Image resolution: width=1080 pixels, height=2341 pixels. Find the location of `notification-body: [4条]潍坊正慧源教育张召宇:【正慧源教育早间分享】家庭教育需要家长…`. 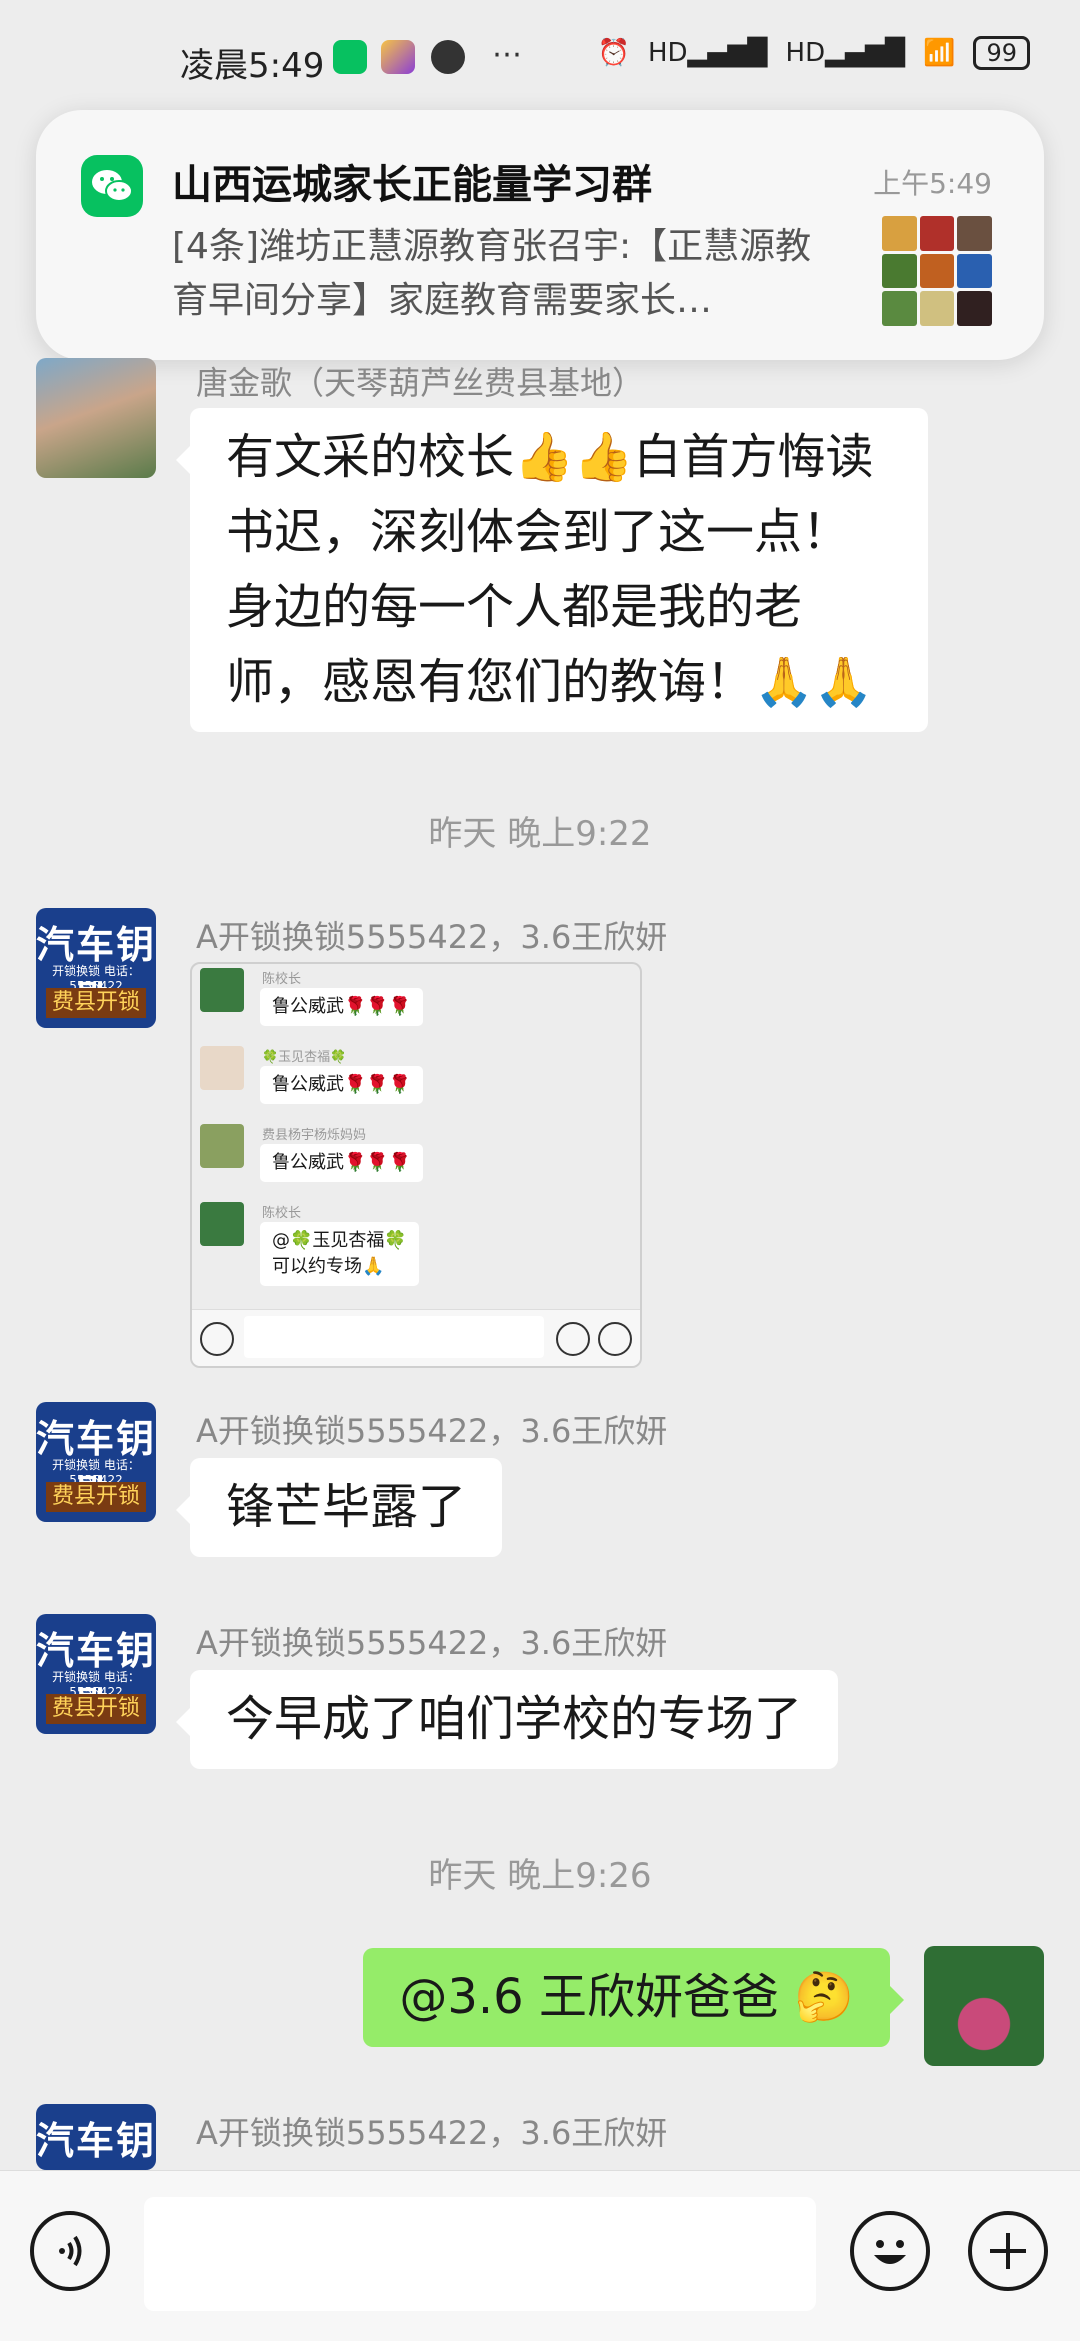

notification-body: [4条]潍坊正慧源教育张召宇:【正慧源教育早间分享】家庭教育需要家长… is located at coordinates (492, 273).